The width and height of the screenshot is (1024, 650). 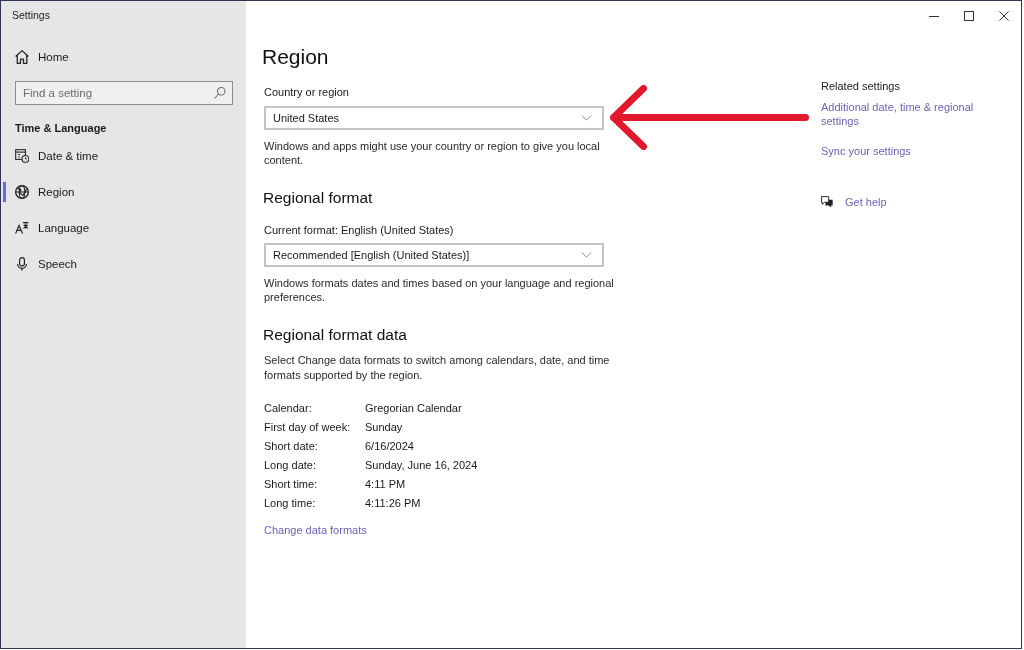 What do you see at coordinates (386, 484) in the screenshot?
I see `data-value: 4:11 PM` at bounding box center [386, 484].